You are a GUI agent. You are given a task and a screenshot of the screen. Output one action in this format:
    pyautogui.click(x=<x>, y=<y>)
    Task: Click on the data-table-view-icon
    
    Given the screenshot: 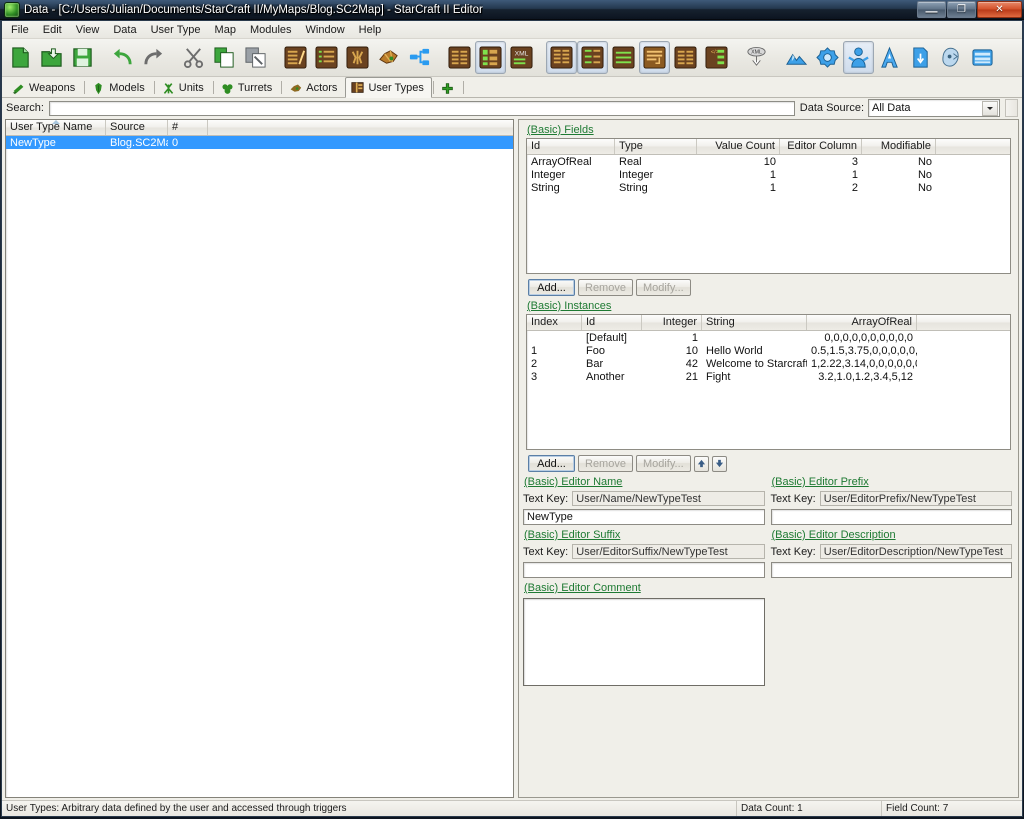 What is the action you would take?
    pyautogui.click(x=459, y=57)
    